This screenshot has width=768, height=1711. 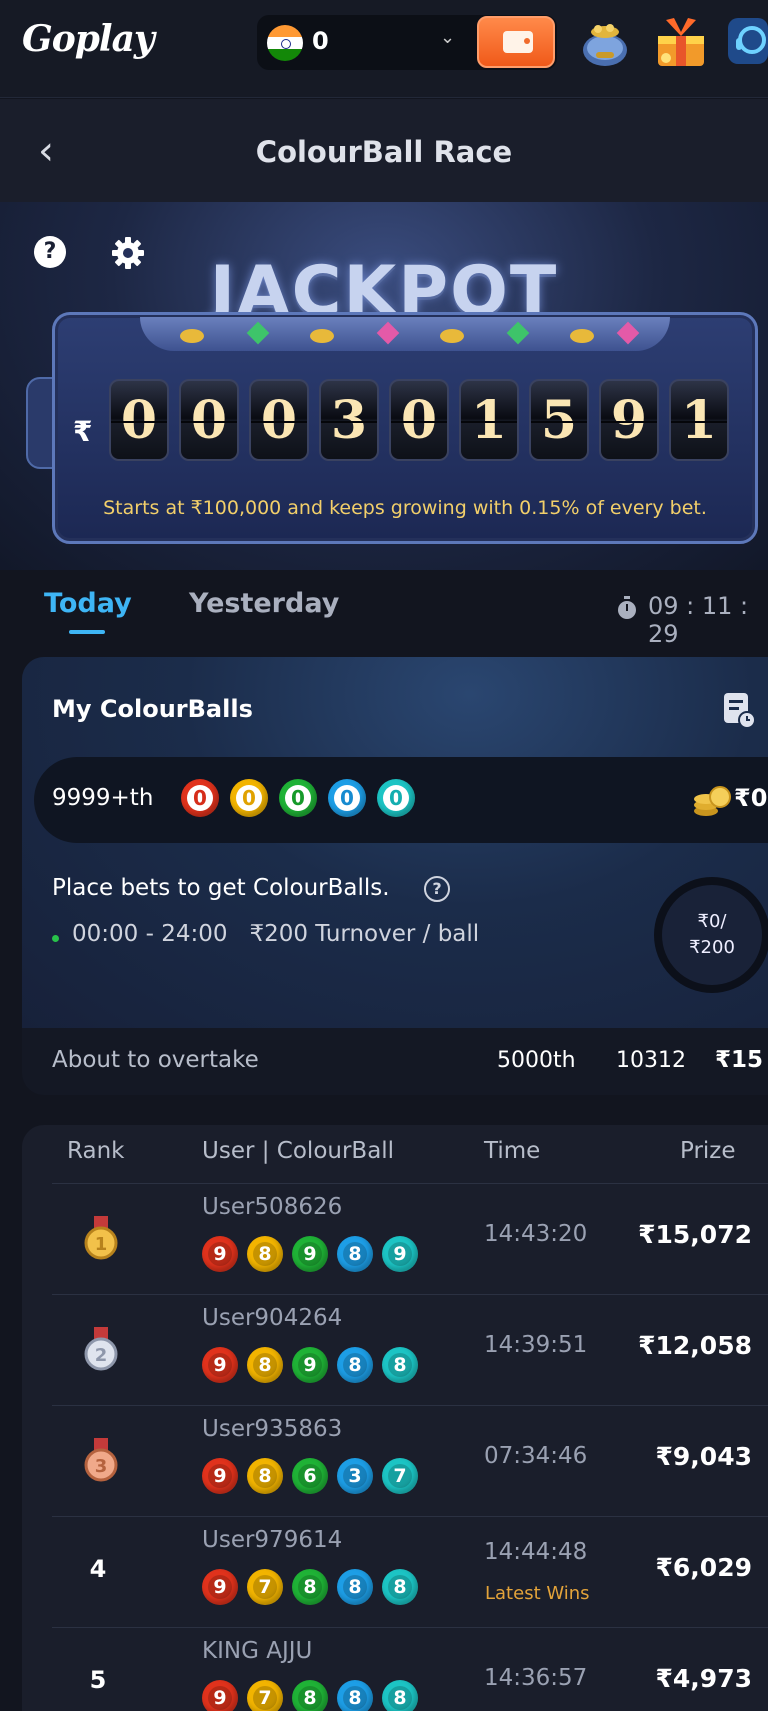 What do you see at coordinates (98, 1569) in the screenshot?
I see `rank-number: 4` at bounding box center [98, 1569].